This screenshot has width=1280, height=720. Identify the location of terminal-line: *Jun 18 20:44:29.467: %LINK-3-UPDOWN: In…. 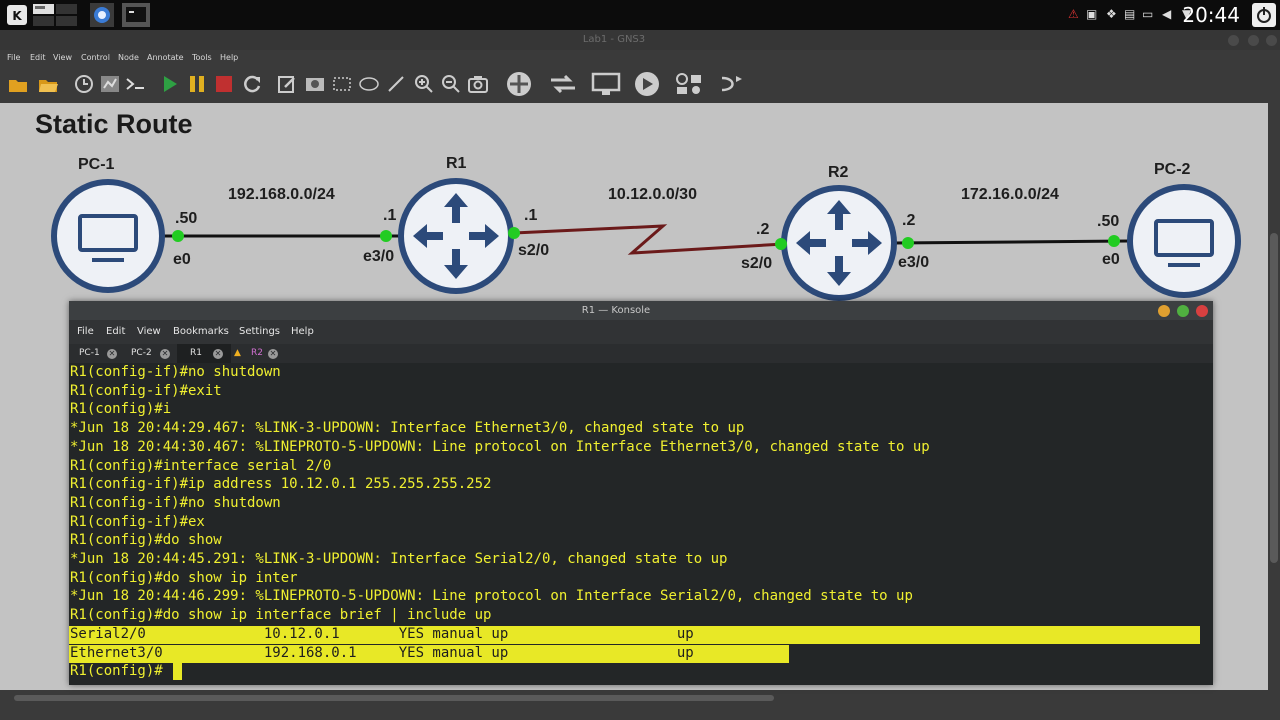
(407, 428).